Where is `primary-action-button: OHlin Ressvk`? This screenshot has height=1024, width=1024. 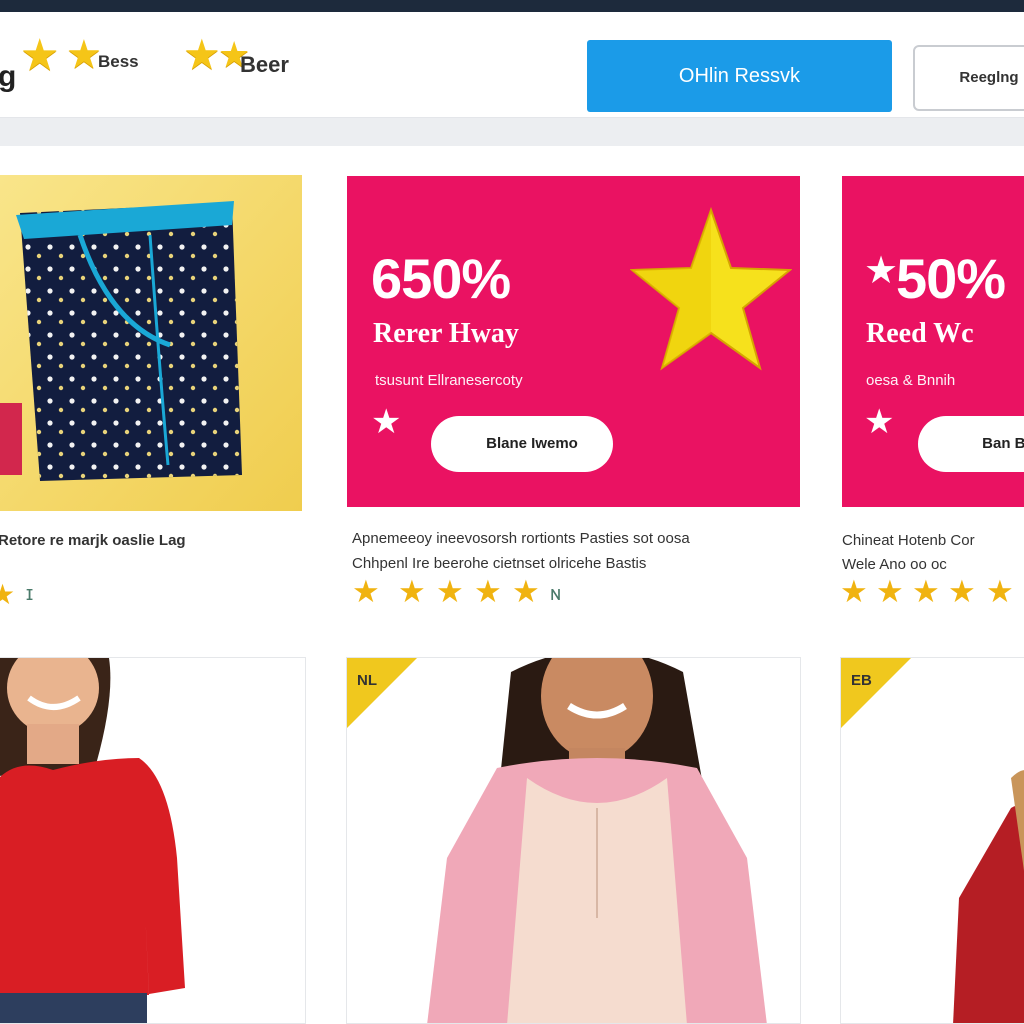
primary-action-button: OHlin Ressvk is located at coordinates (739, 76).